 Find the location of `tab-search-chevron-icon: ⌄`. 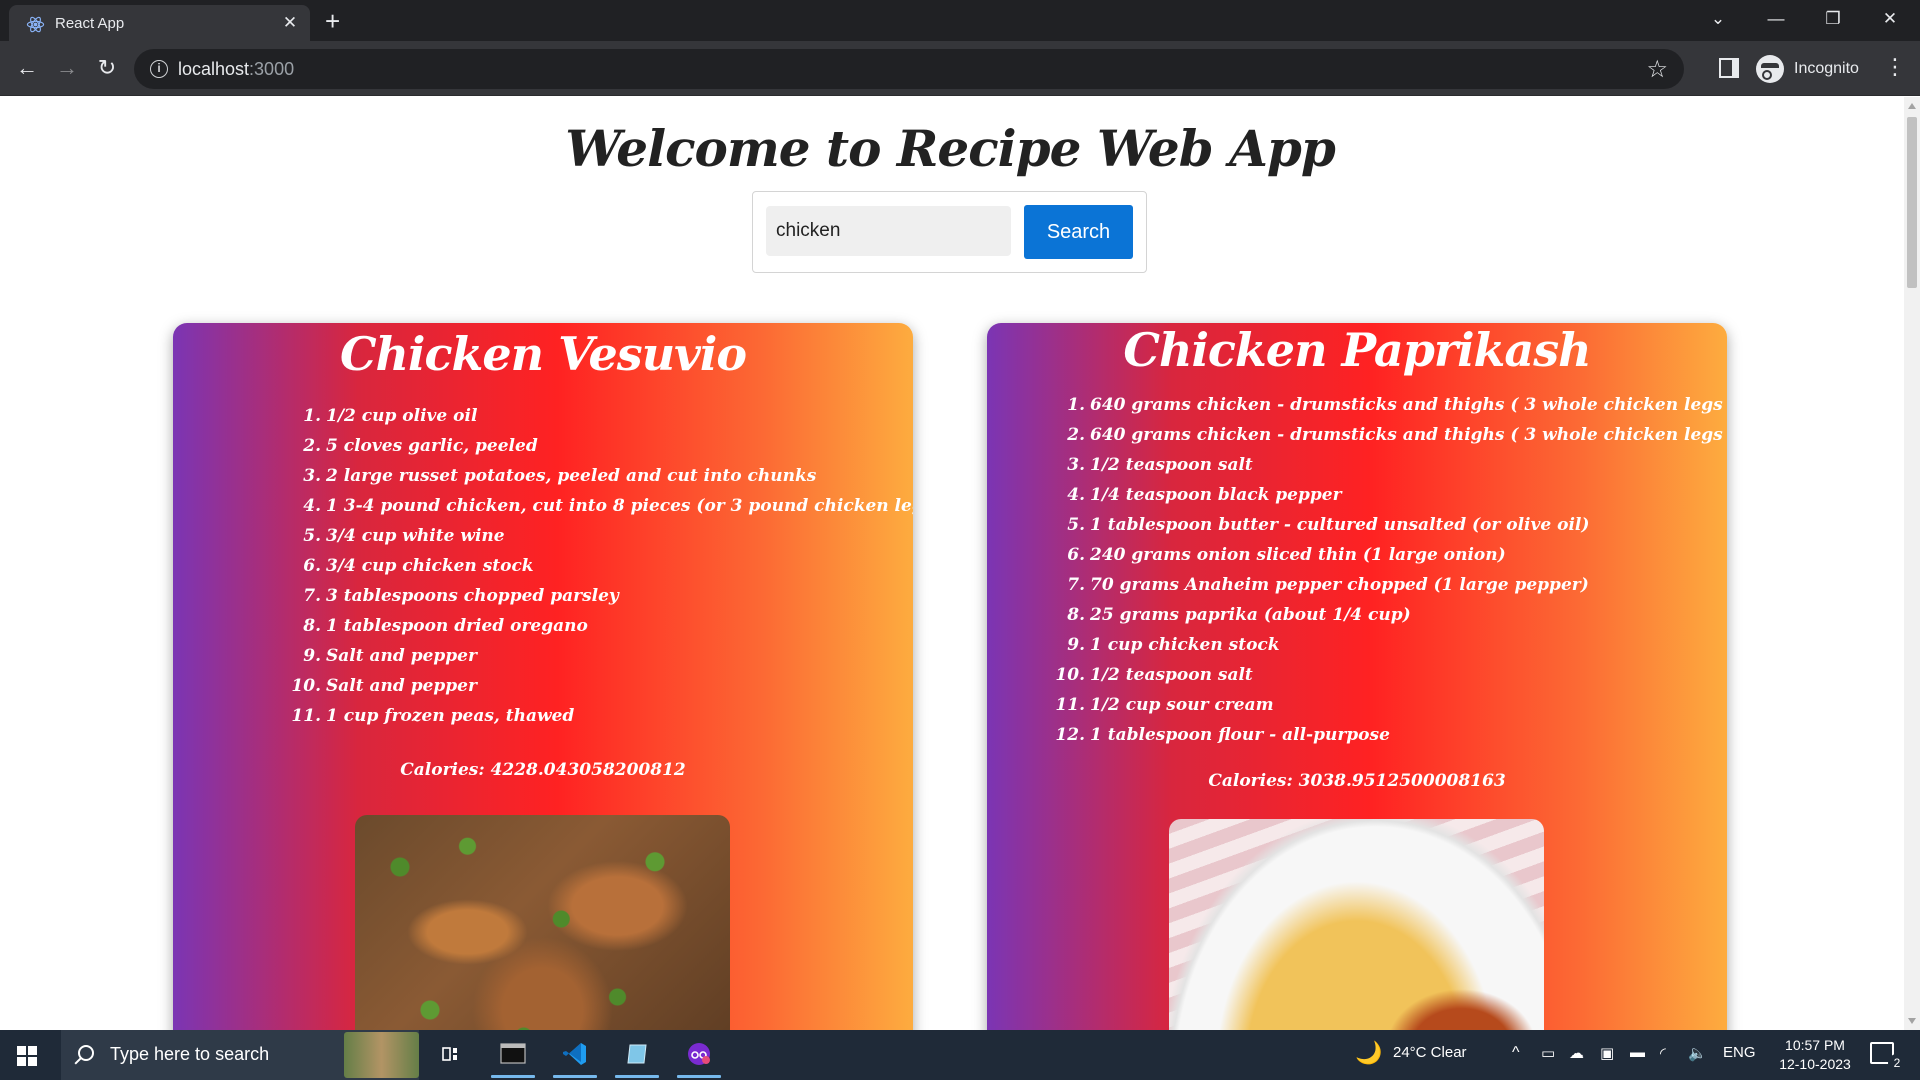

tab-search-chevron-icon: ⌄ is located at coordinates (1718, 19).